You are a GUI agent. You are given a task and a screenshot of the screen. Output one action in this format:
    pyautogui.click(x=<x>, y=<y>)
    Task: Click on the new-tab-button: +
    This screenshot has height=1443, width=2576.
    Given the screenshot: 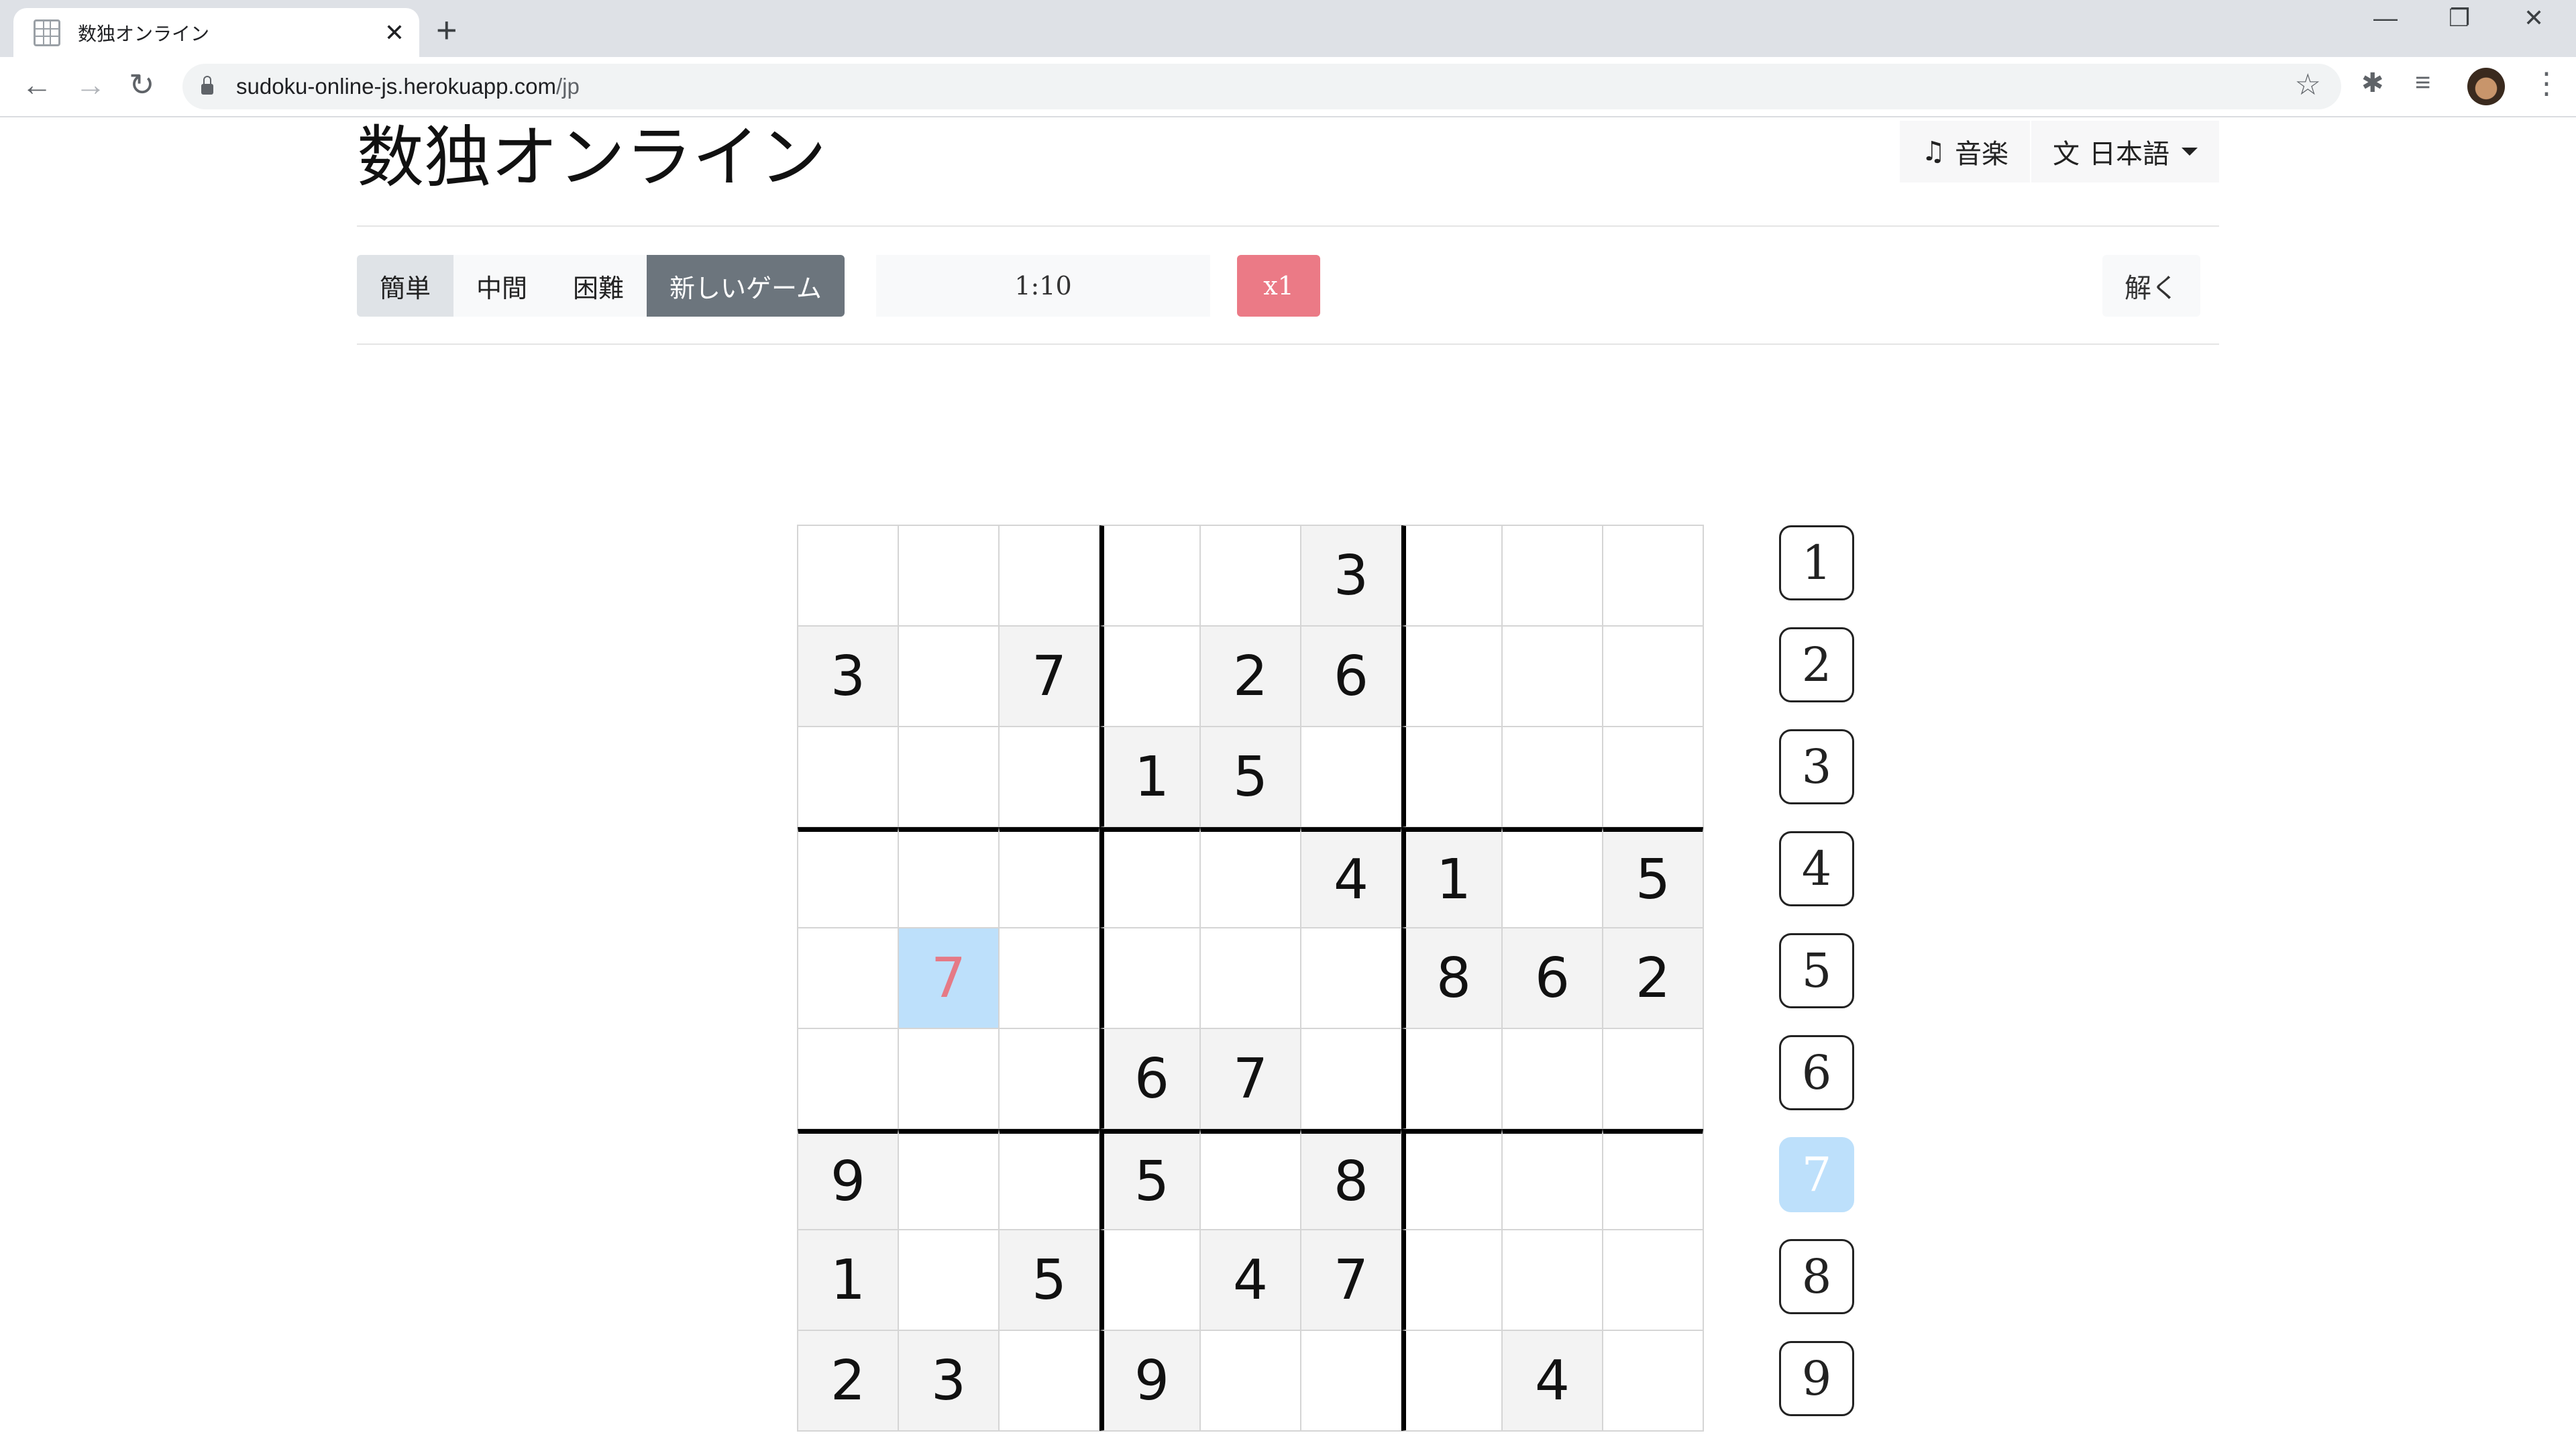 What is the action you would take?
    pyautogui.click(x=447, y=30)
    